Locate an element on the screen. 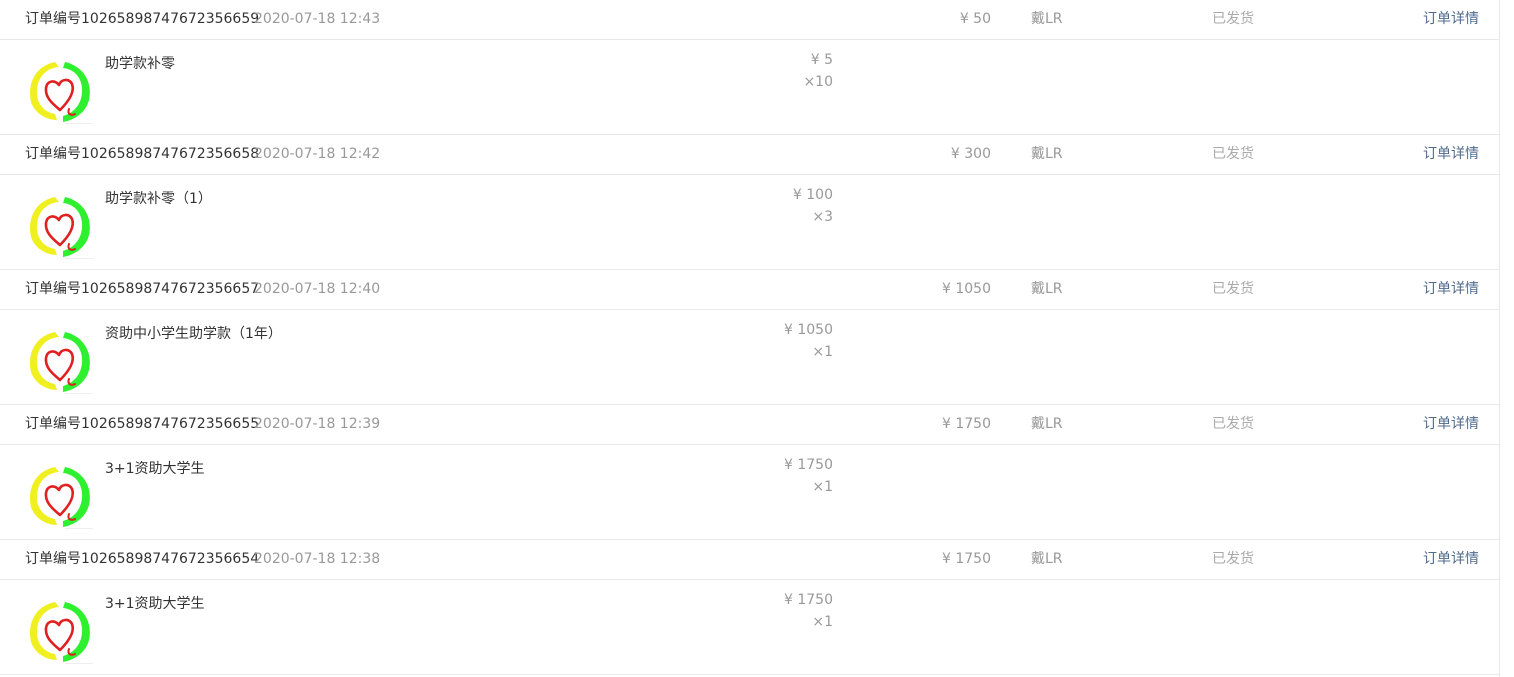 The width and height of the screenshot is (1514, 677). order-total: ¥ 1050 is located at coordinates (966, 289).